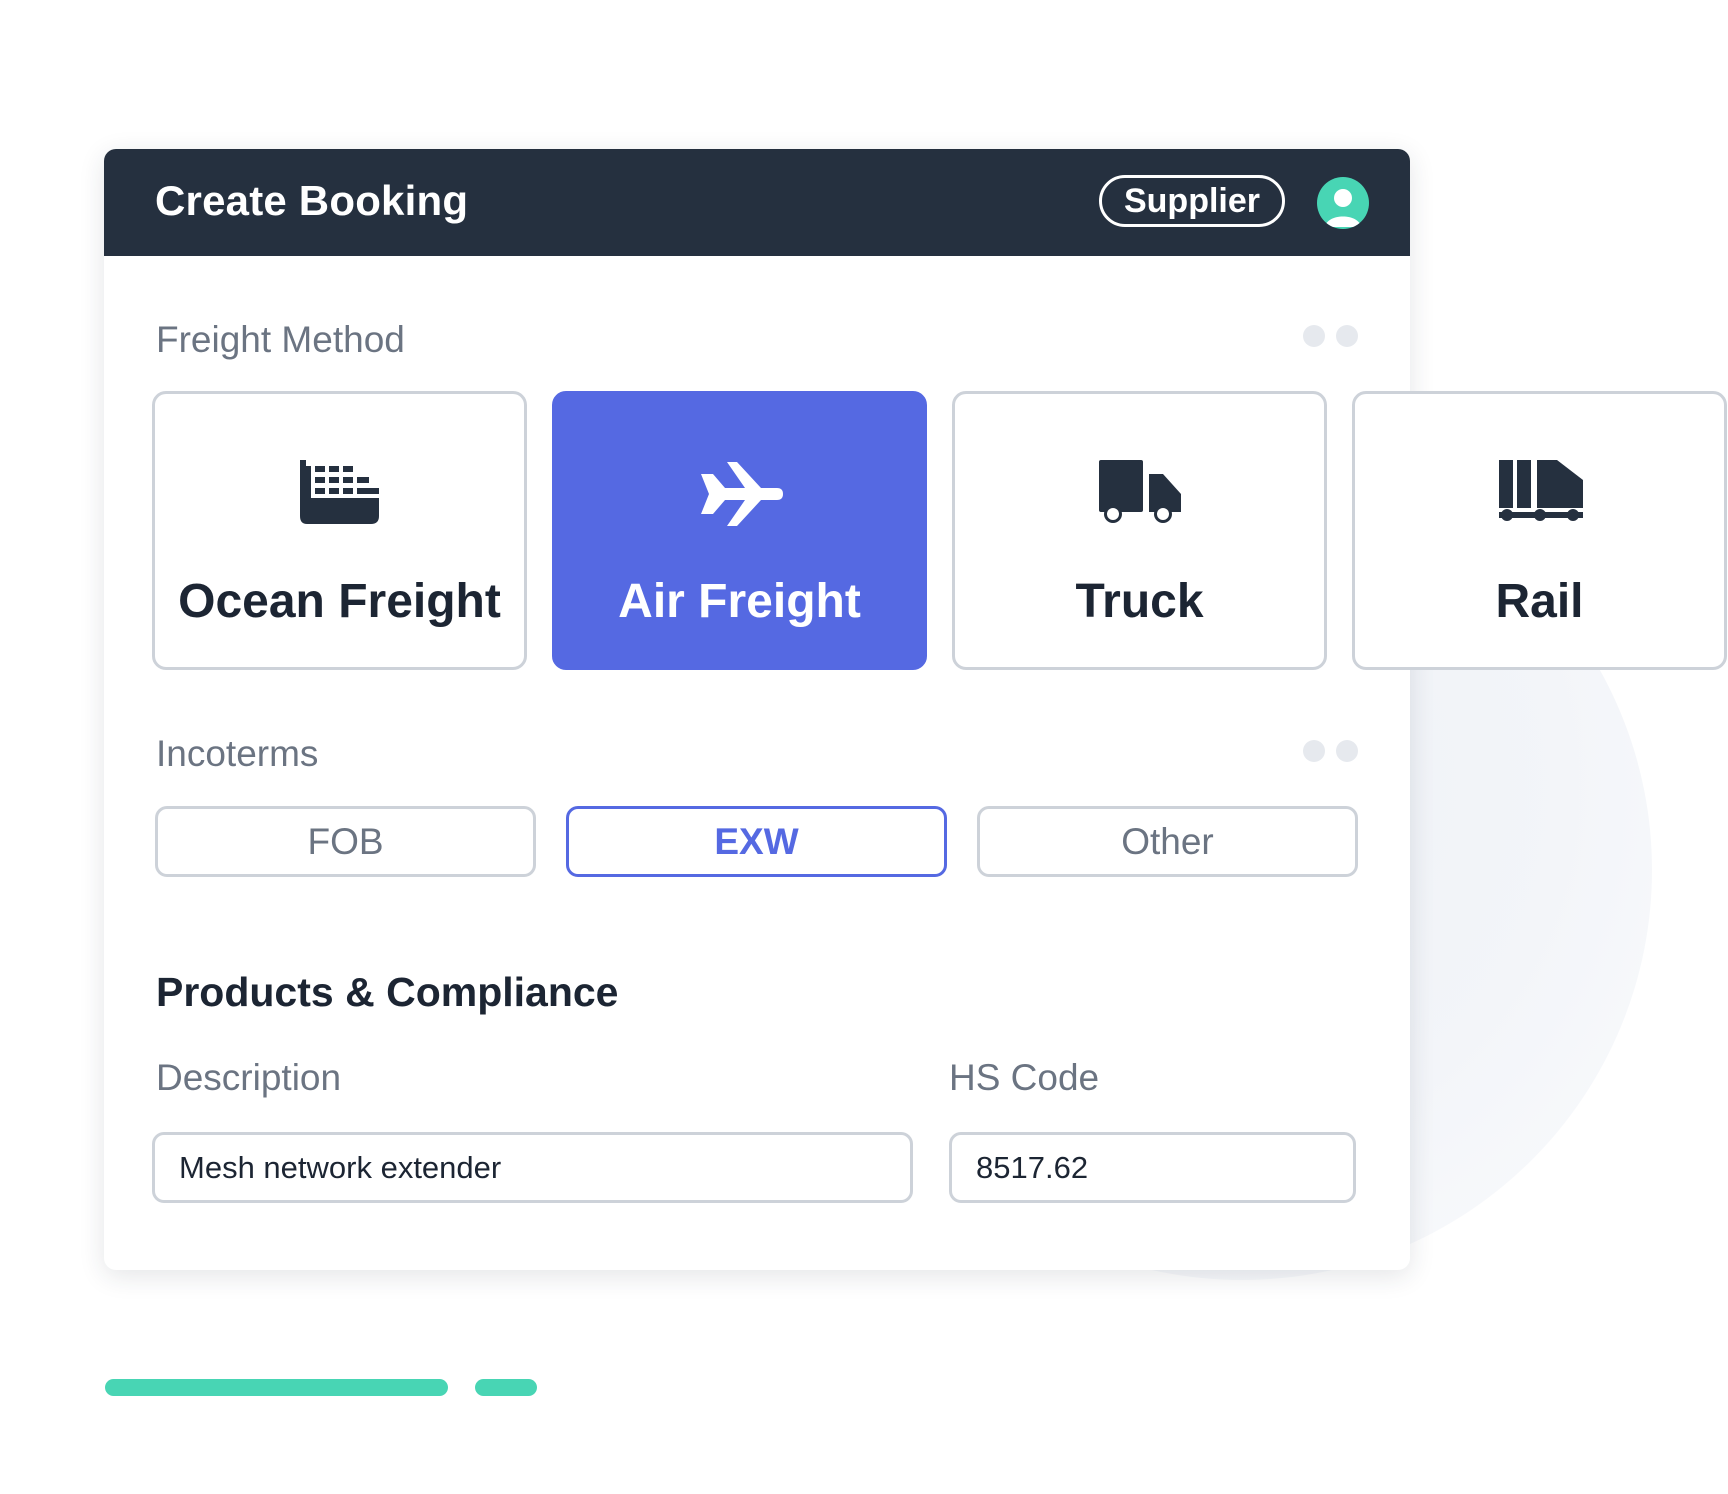 The height and width of the screenshot is (1494, 1728). I want to click on page-title: Create Booking, so click(312, 200).